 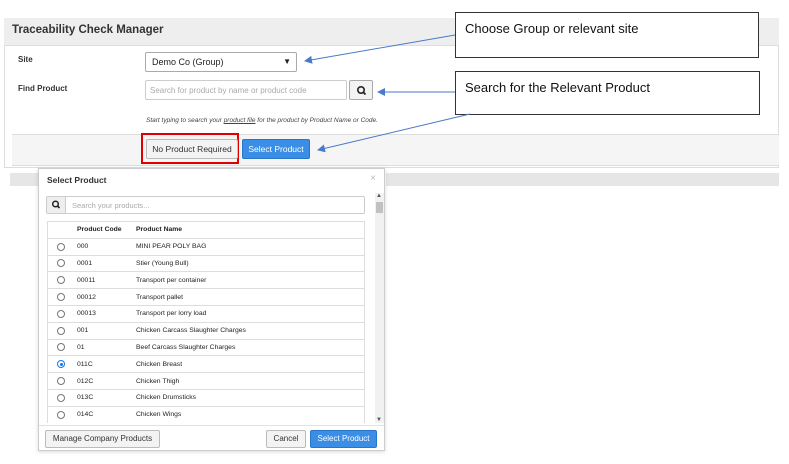 What do you see at coordinates (104, 313) in the screenshot?
I see `product-code-cell: 00013` at bounding box center [104, 313].